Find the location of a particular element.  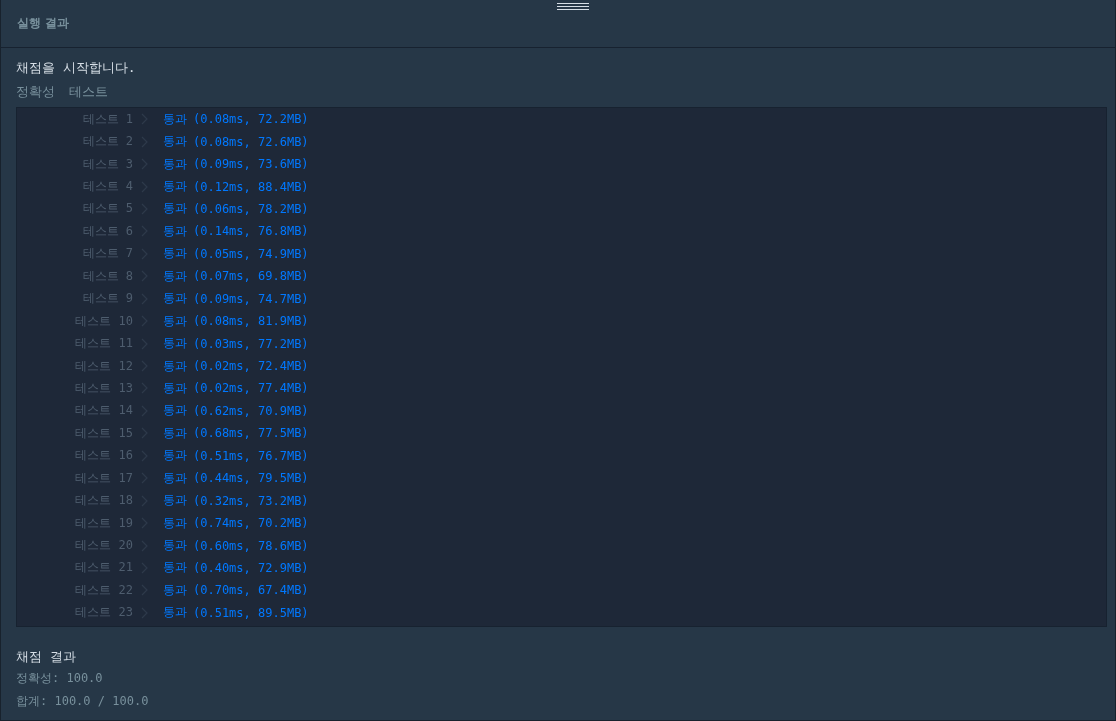

test-metrics: (0.62ms, 70.9MB) is located at coordinates (251, 410).